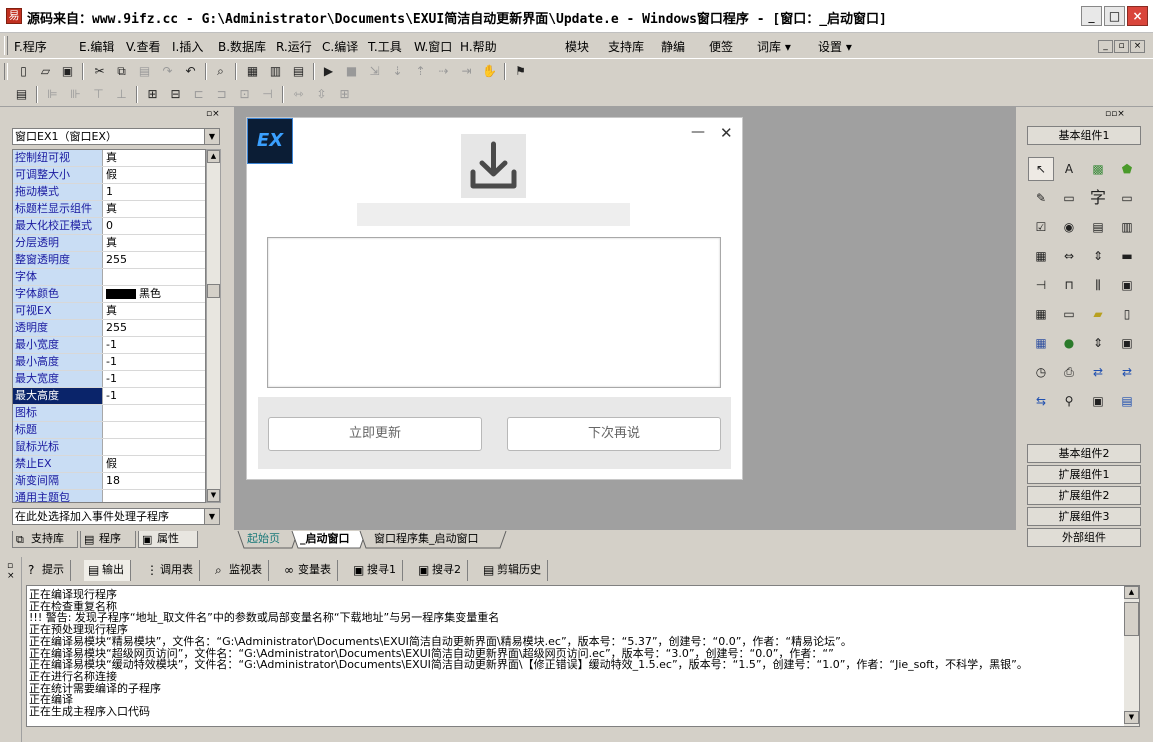 The width and height of the screenshot is (1153, 742). What do you see at coordinates (252, 71) in the screenshot?
I see `layout1-icon: ▦` at bounding box center [252, 71].